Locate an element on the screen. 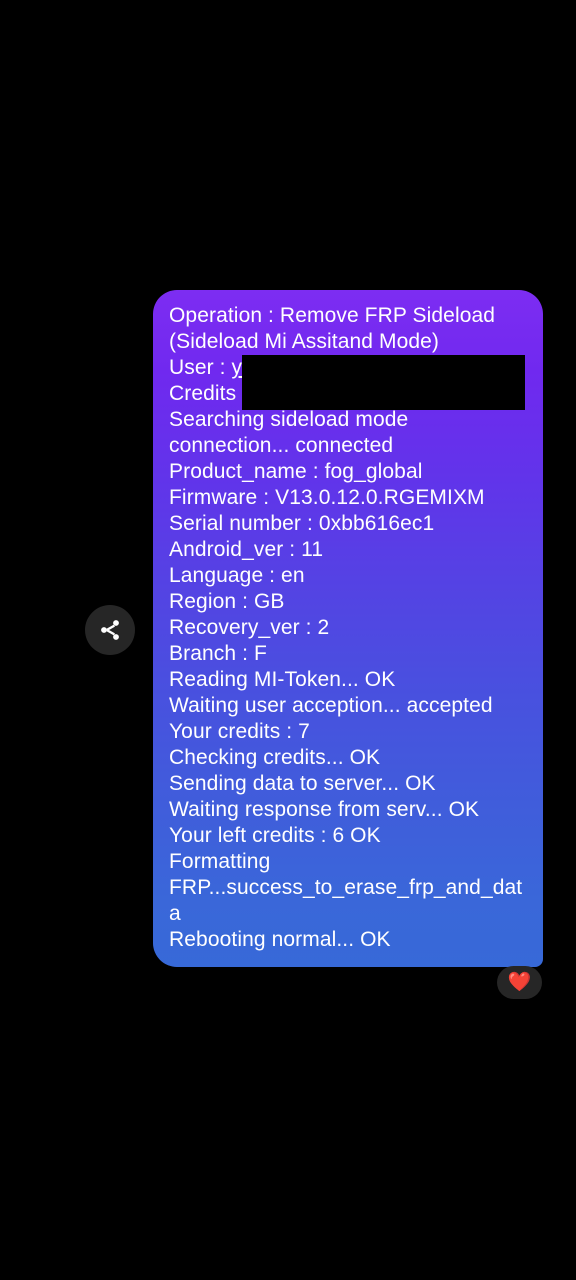 The height and width of the screenshot is (1280, 576). share-icon is located at coordinates (110, 630).